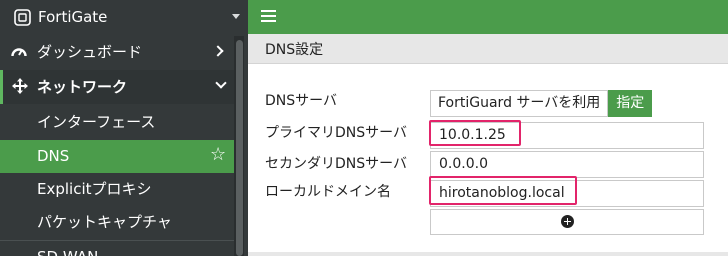  What do you see at coordinates (20, 86) in the screenshot?
I see `network-icon` at bounding box center [20, 86].